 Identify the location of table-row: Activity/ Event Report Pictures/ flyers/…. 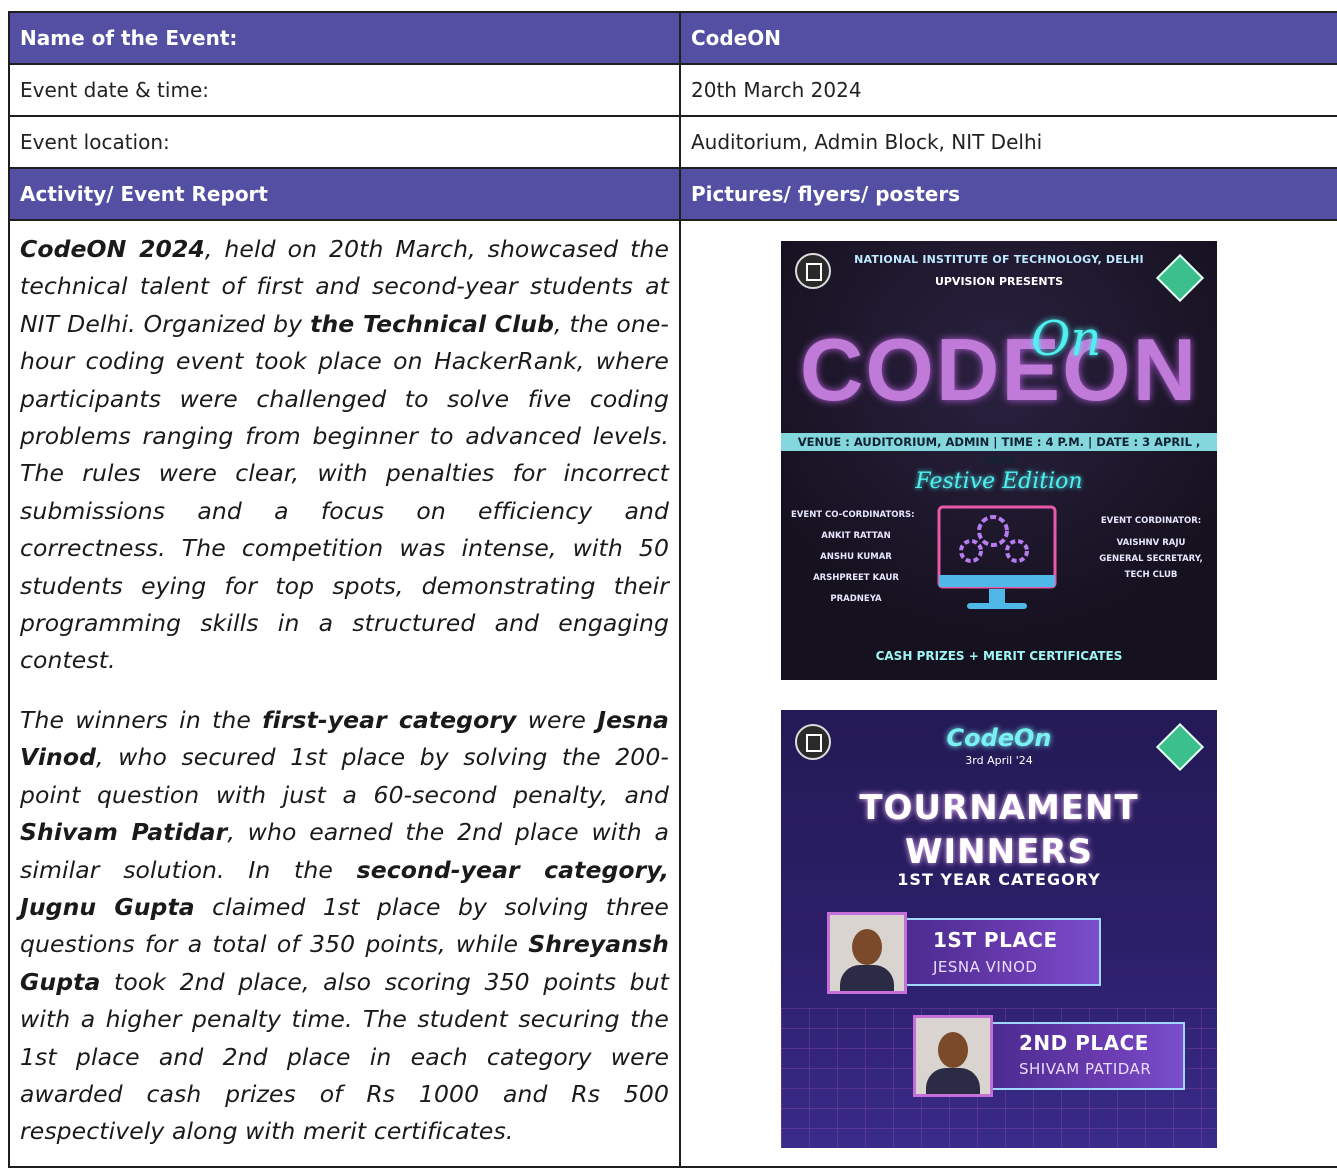
(672, 194).